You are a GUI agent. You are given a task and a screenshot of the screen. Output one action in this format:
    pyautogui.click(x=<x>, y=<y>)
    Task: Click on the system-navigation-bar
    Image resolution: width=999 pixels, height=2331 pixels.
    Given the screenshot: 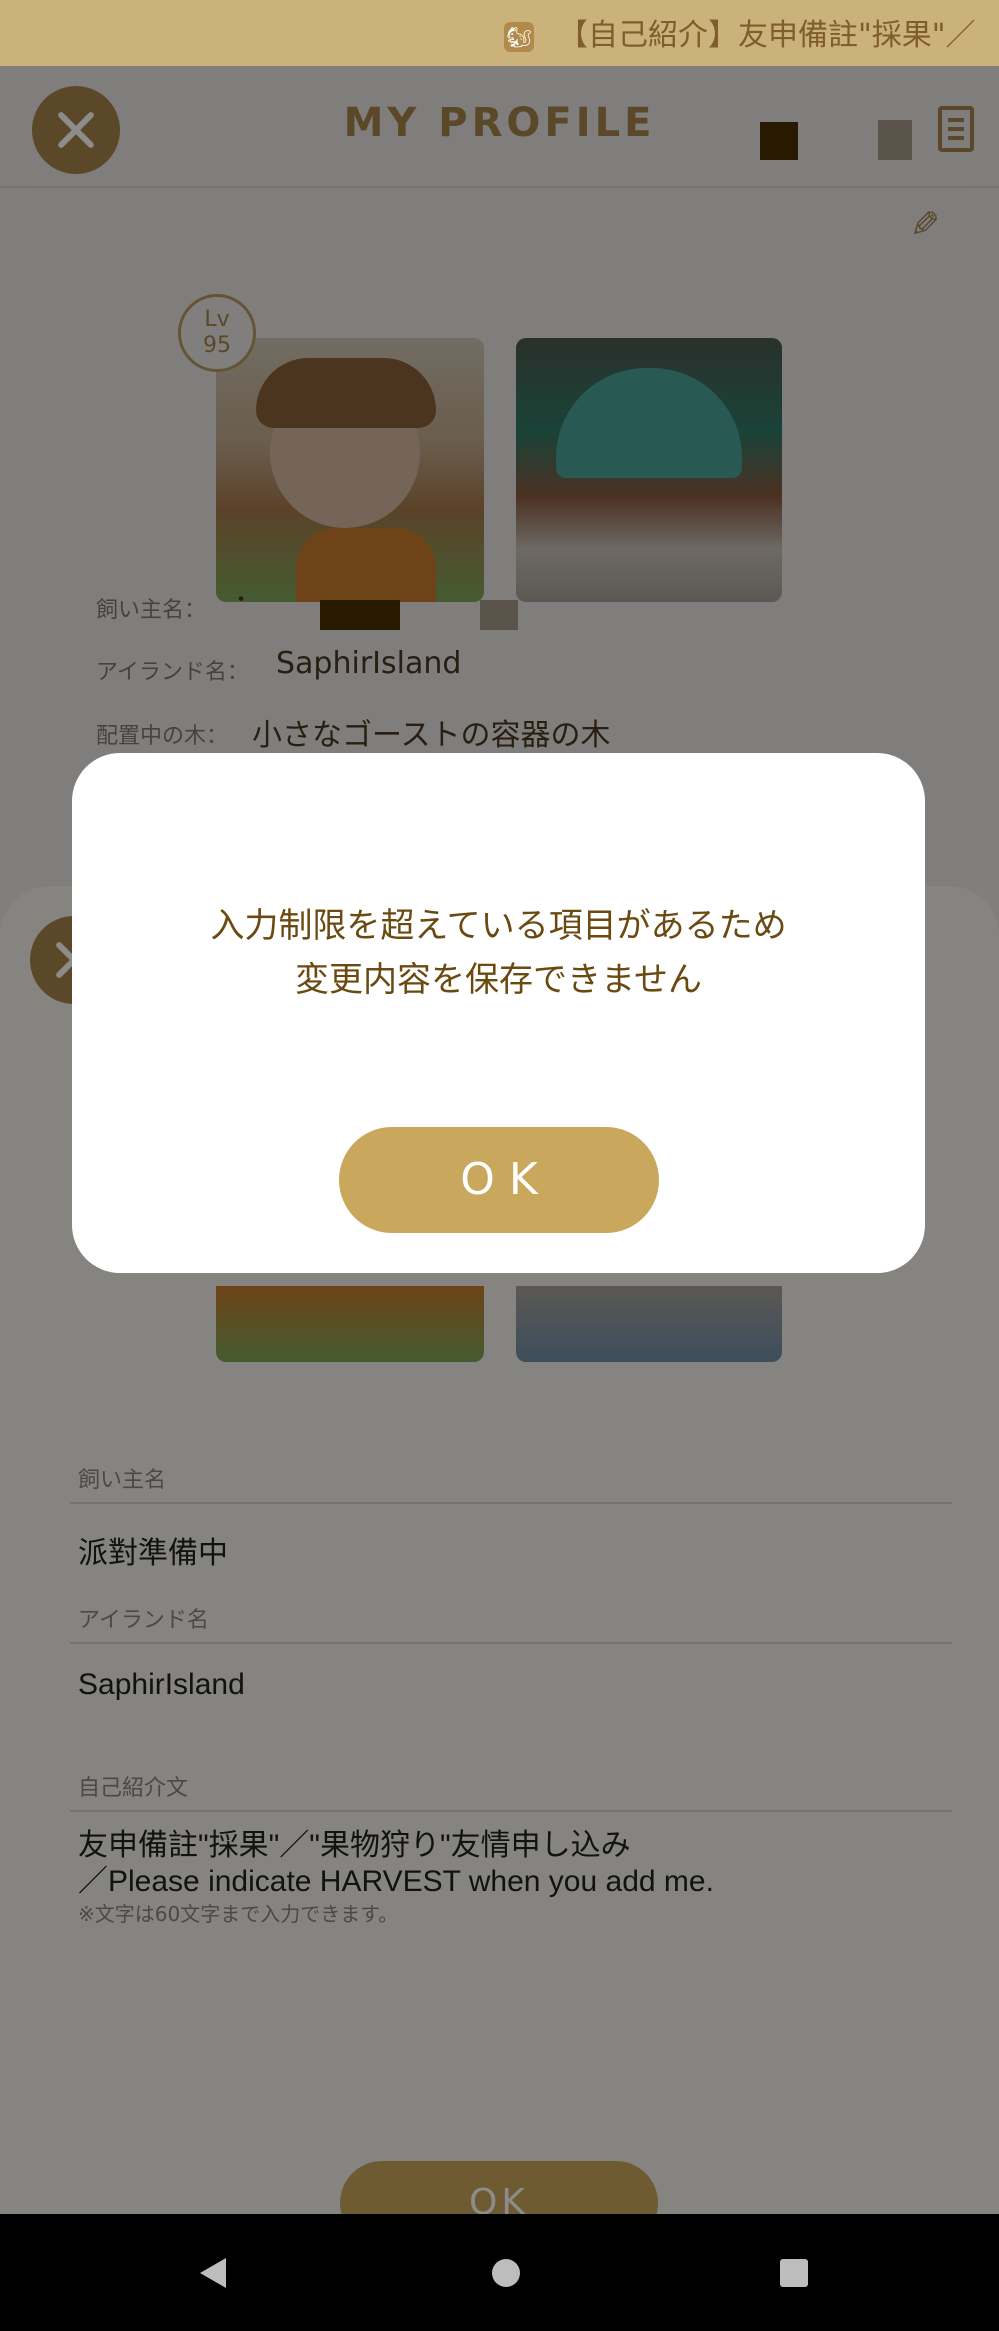 What is the action you would take?
    pyautogui.click(x=499, y=2272)
    